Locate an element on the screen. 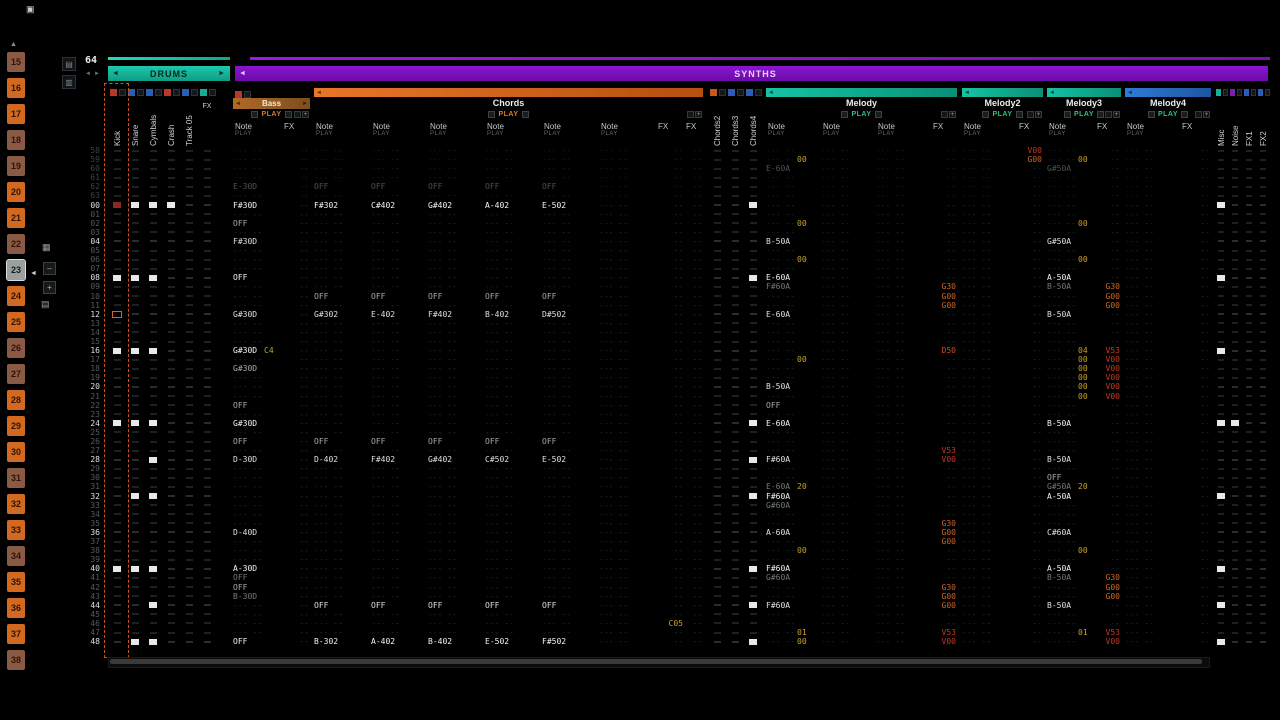  pattern-row: A-50A -- is located at coordinates (1084, 568).